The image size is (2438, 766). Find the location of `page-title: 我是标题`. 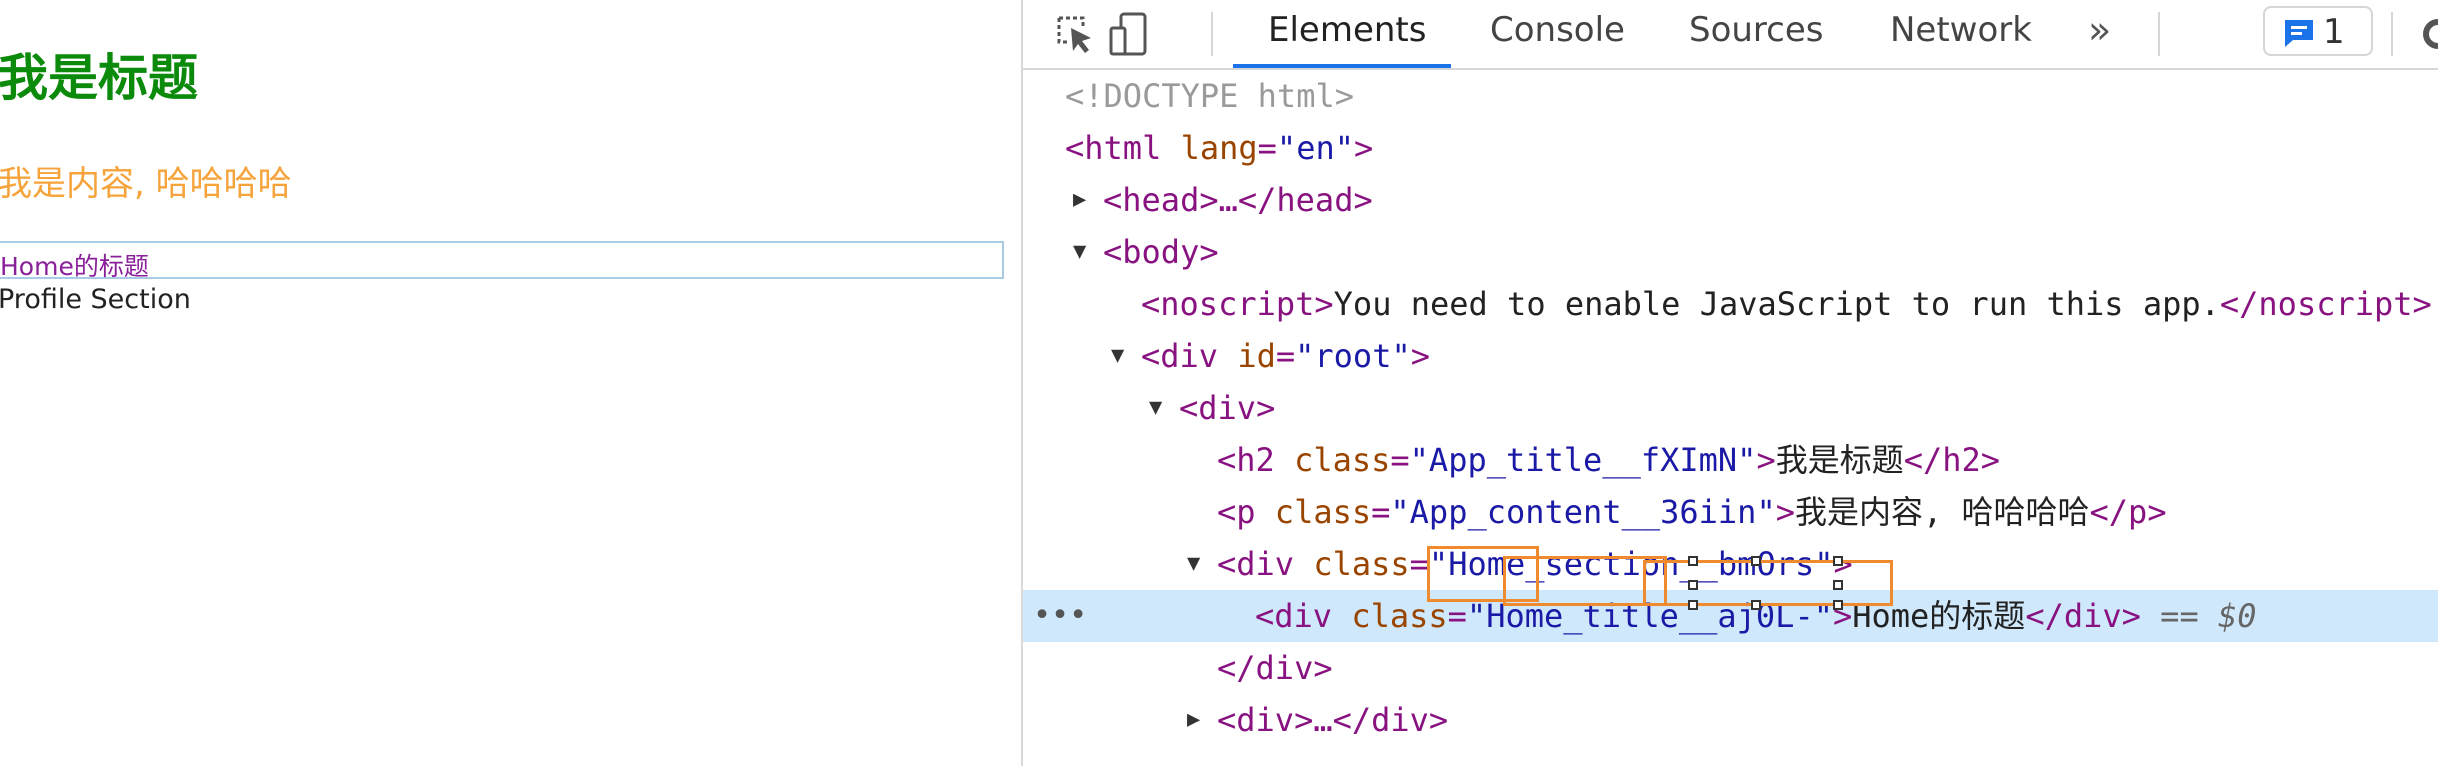

page-title: 我是标题 is located at coordinates (99, 78).